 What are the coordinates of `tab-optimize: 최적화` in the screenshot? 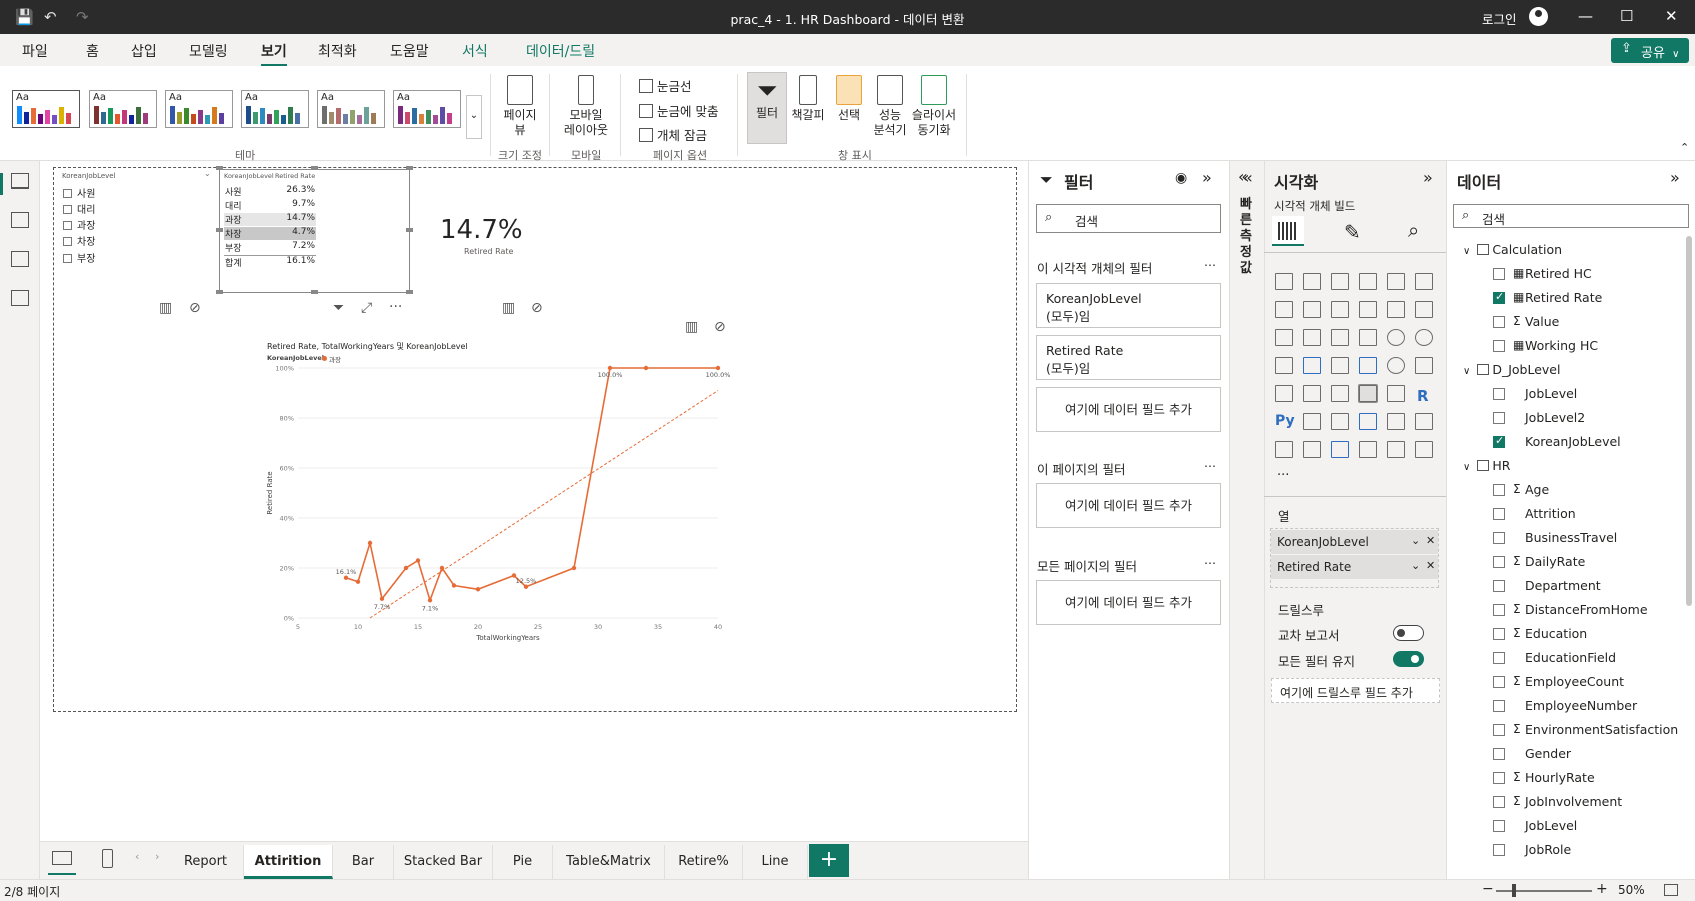 It's located at (337, 51).